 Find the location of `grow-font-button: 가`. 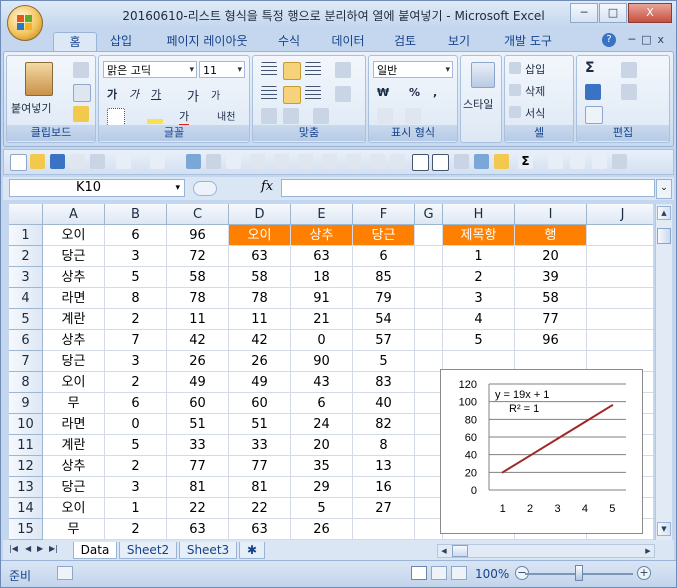

grow-font-button: 가 is located at coordinates (193, 95).